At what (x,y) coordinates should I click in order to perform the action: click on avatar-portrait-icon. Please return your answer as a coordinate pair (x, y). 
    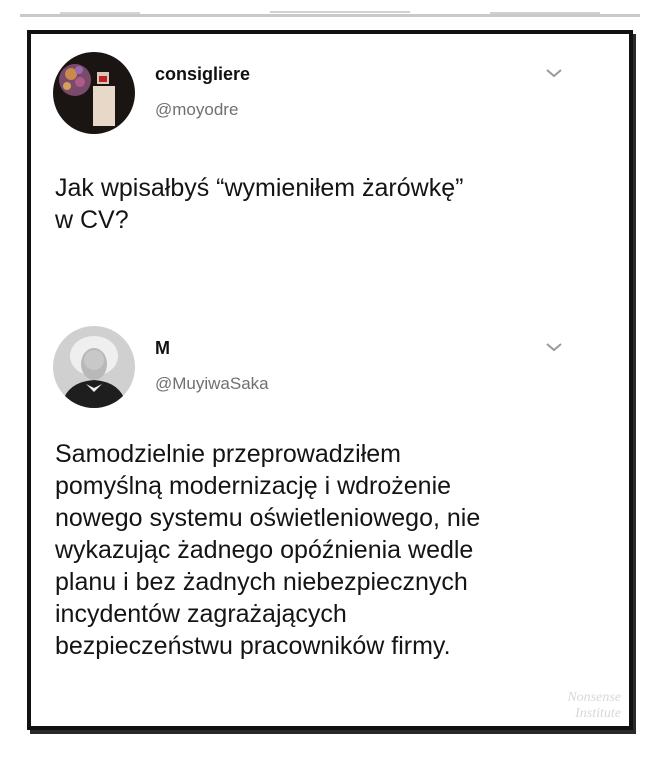
    Looking at the image, I should click on (94, 367).